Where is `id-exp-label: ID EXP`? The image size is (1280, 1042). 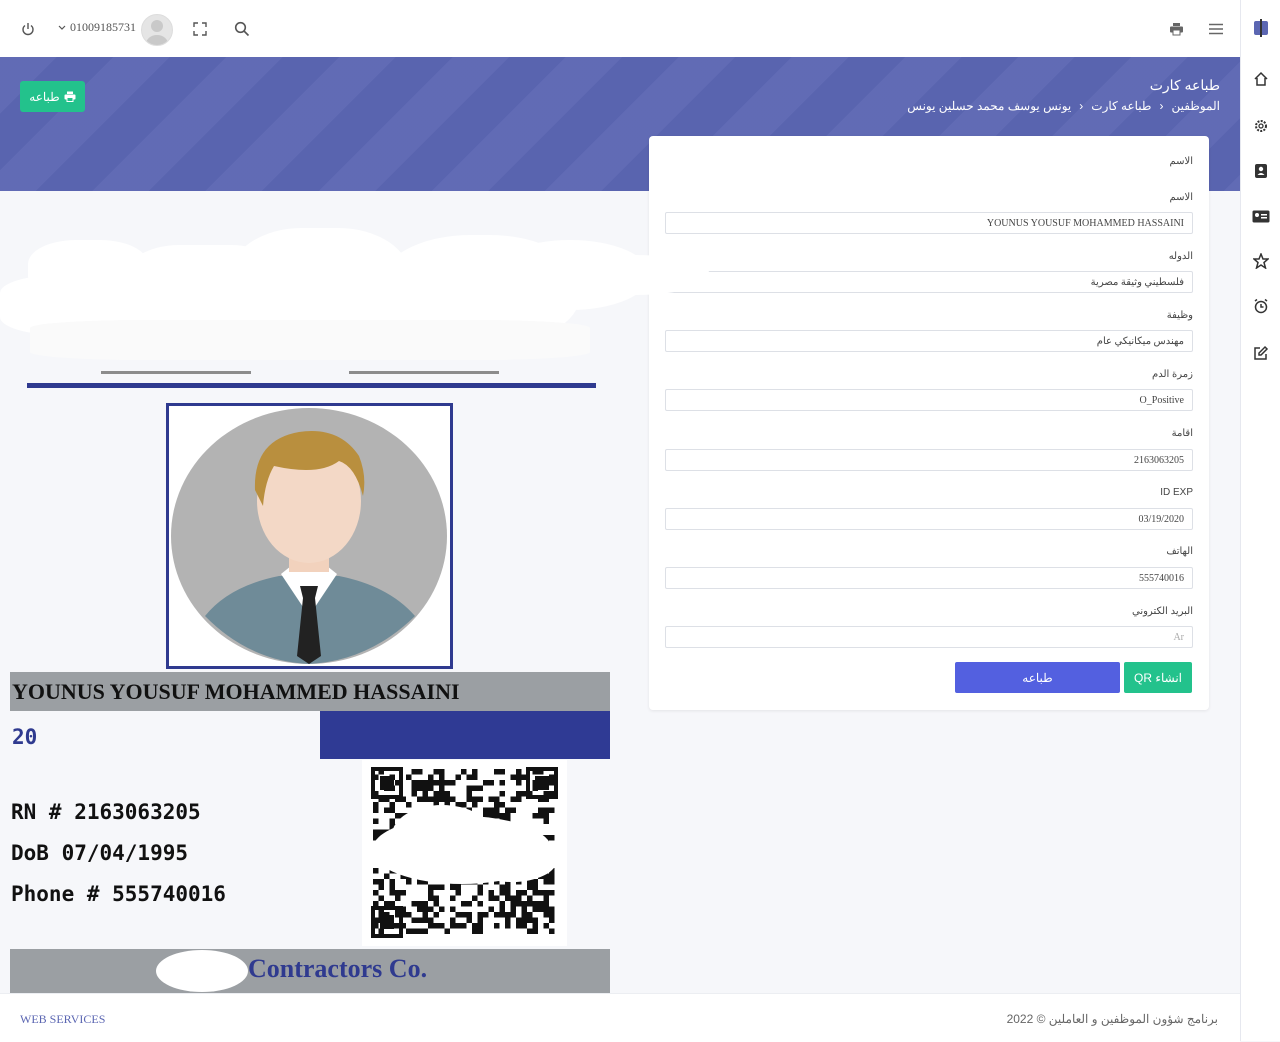 id-exp-label: ID EXP is located at coordinates (1176, 492).